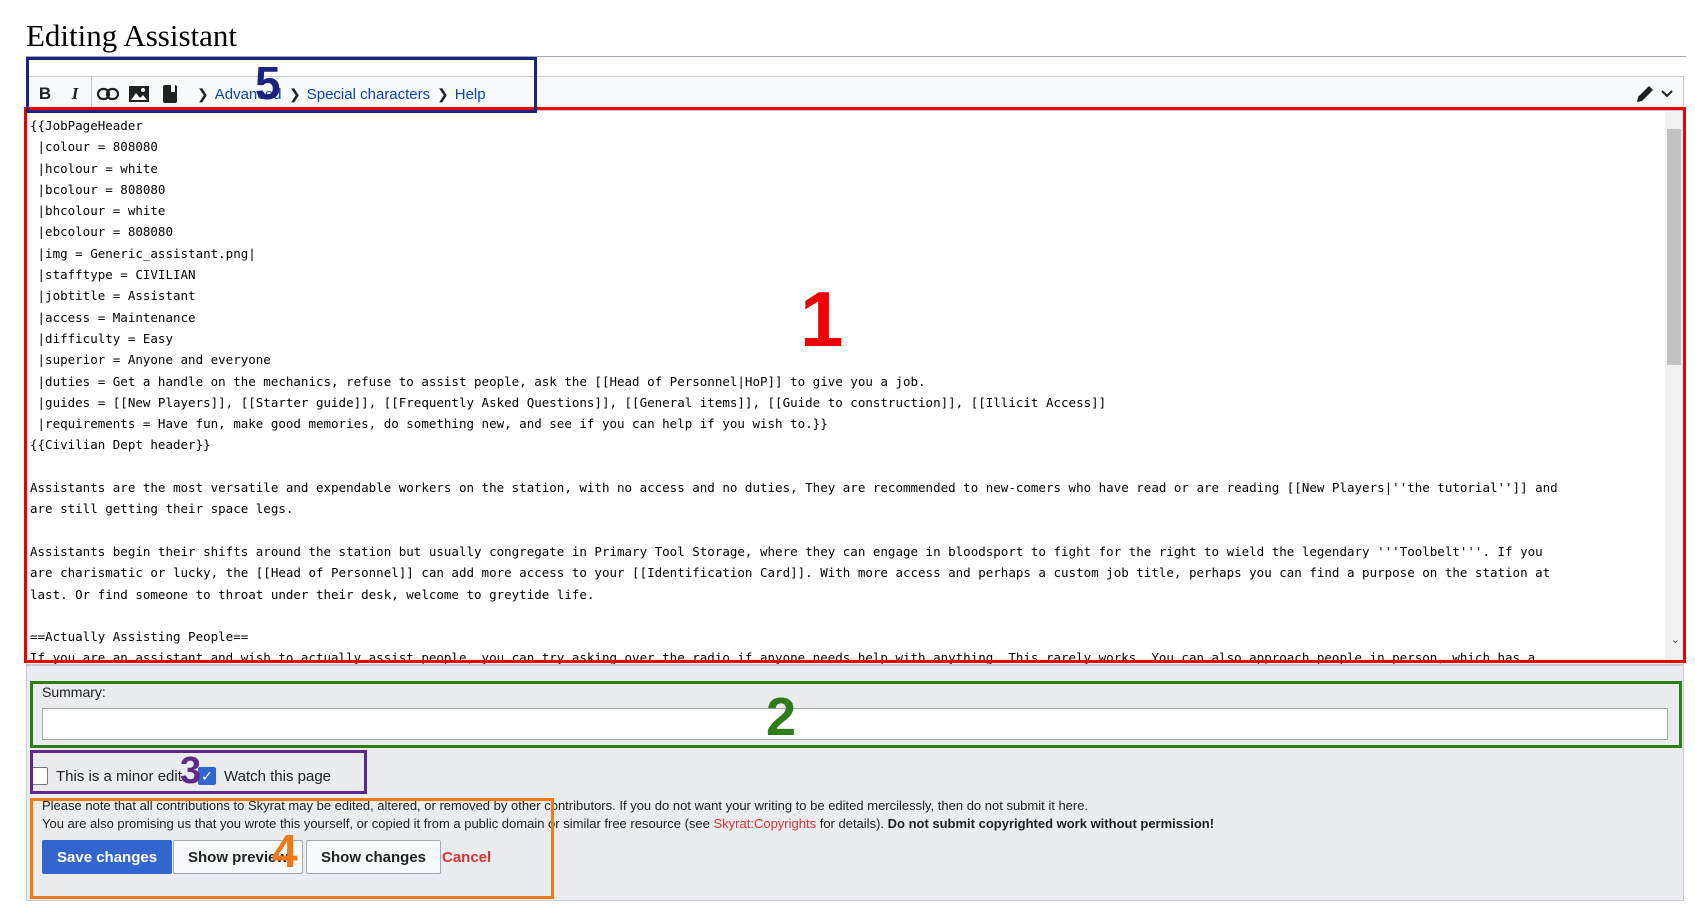  Describe the element at coordinates (39, 776) in the screenshot. I see `minor-edit-checkbox` at that location.